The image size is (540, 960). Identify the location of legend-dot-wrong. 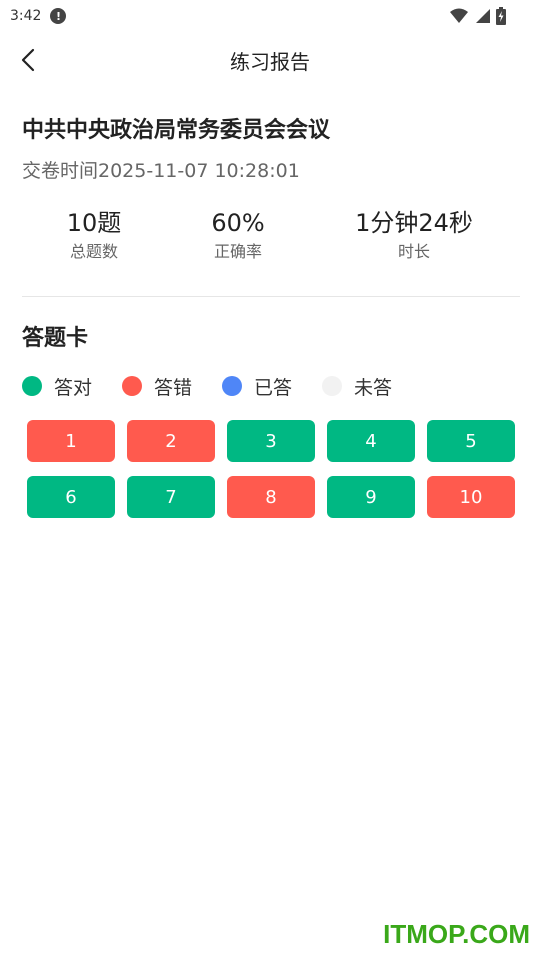
(132, 386).